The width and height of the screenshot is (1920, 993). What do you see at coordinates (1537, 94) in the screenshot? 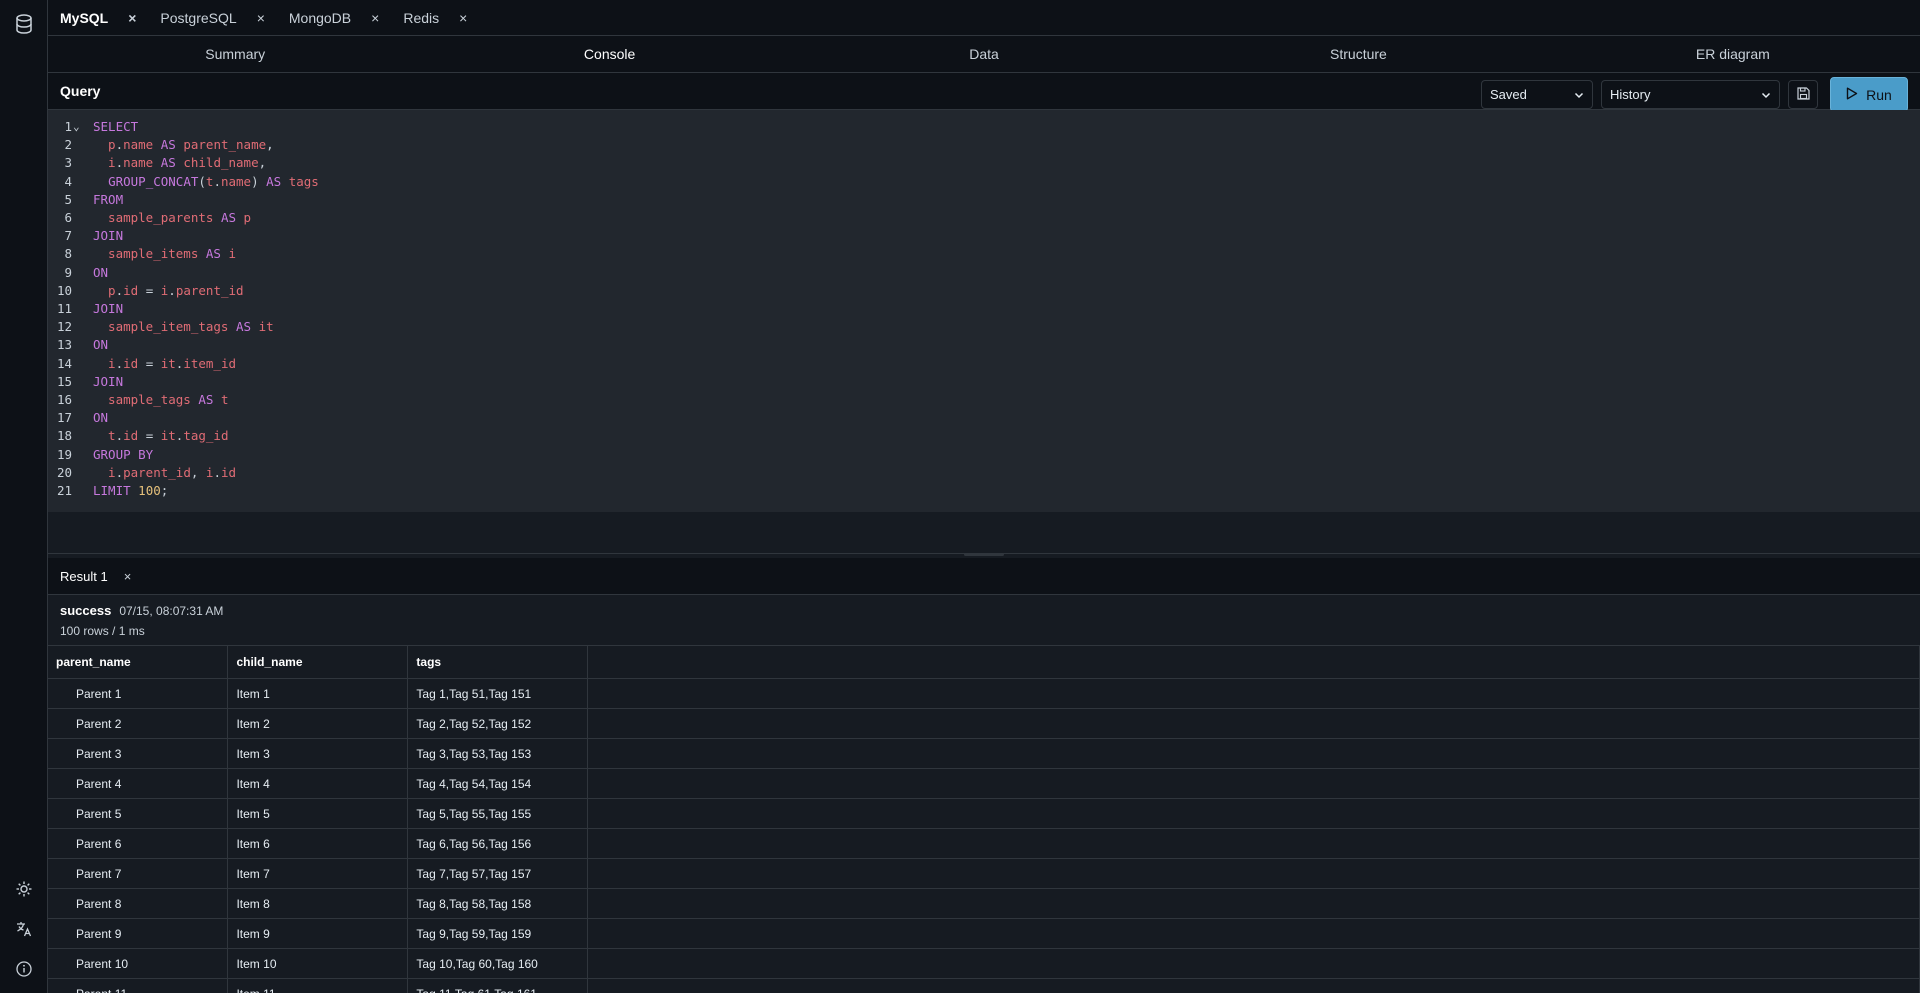
I see `saved-select: Saved` at bounding box center [1537, 94].